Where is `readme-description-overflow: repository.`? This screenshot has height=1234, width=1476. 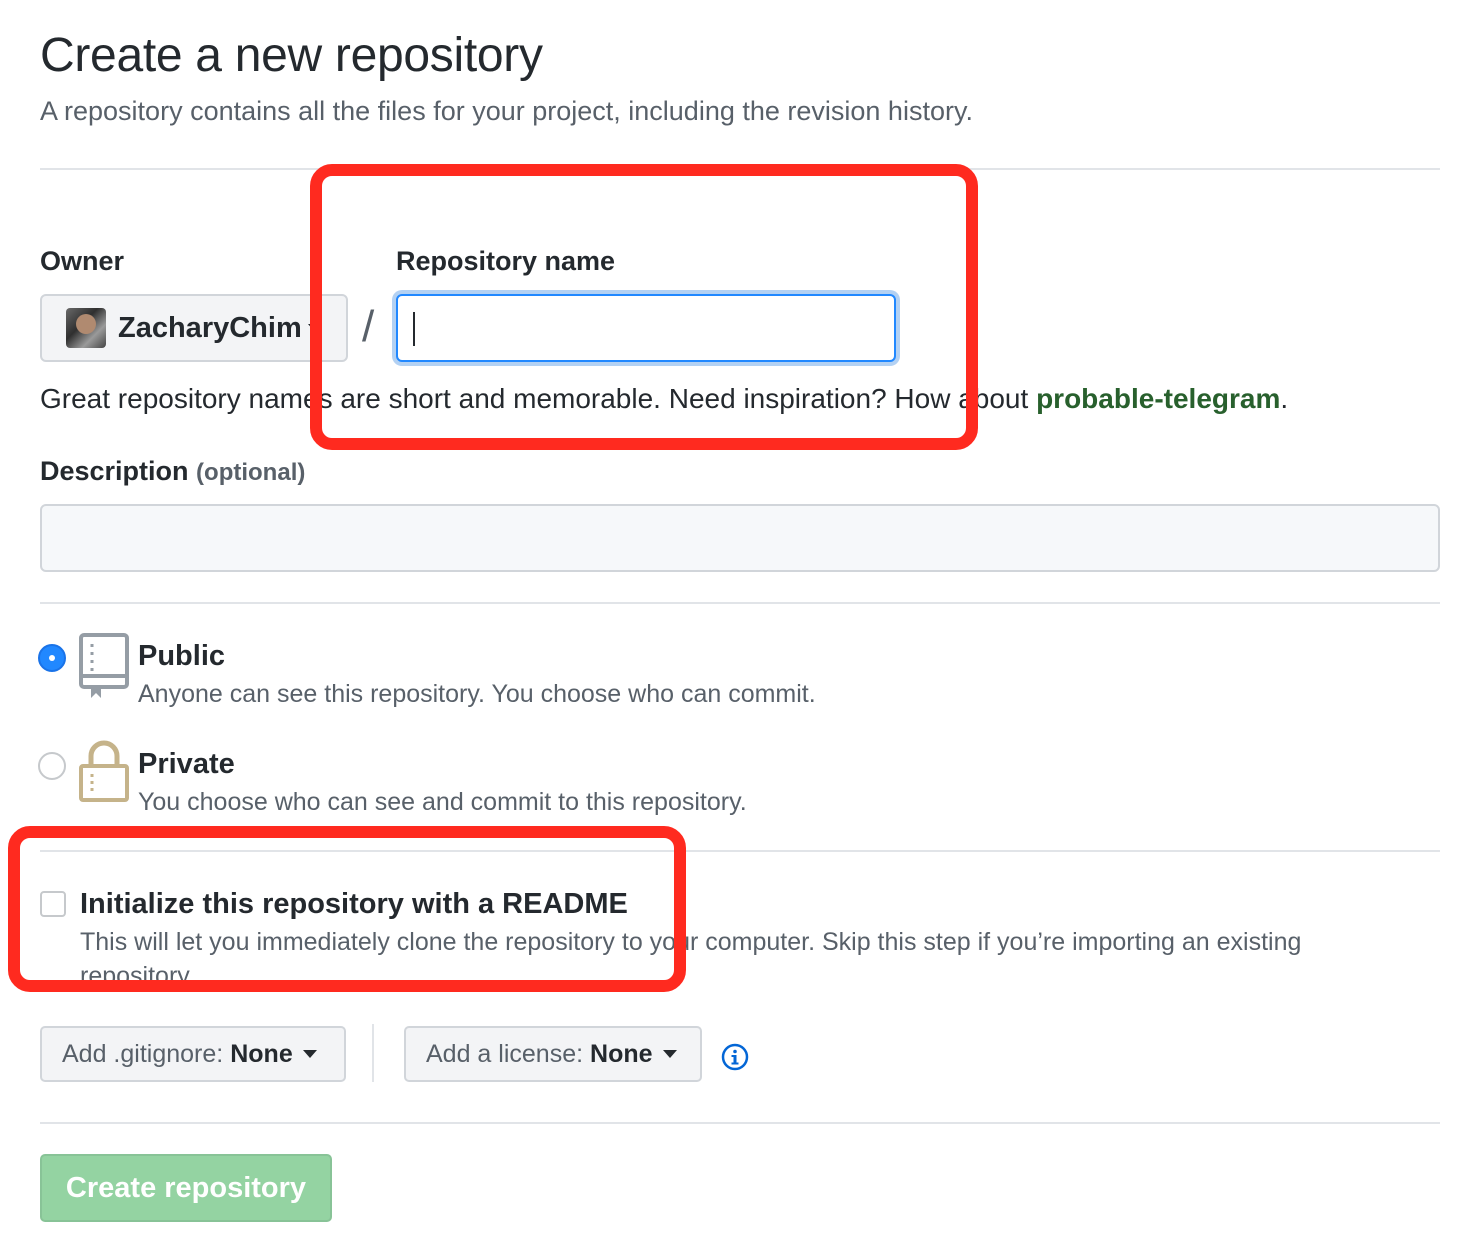
readme-description-overflow: repository. is located at coordinates (137, 973).